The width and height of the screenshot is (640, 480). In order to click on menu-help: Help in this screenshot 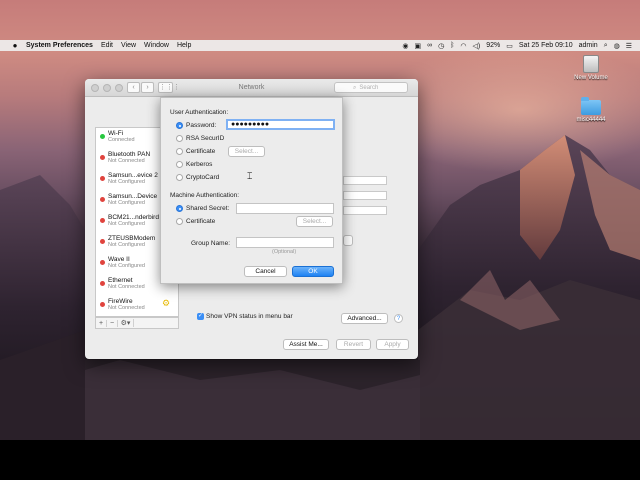, I will do `click(184, 45)`.